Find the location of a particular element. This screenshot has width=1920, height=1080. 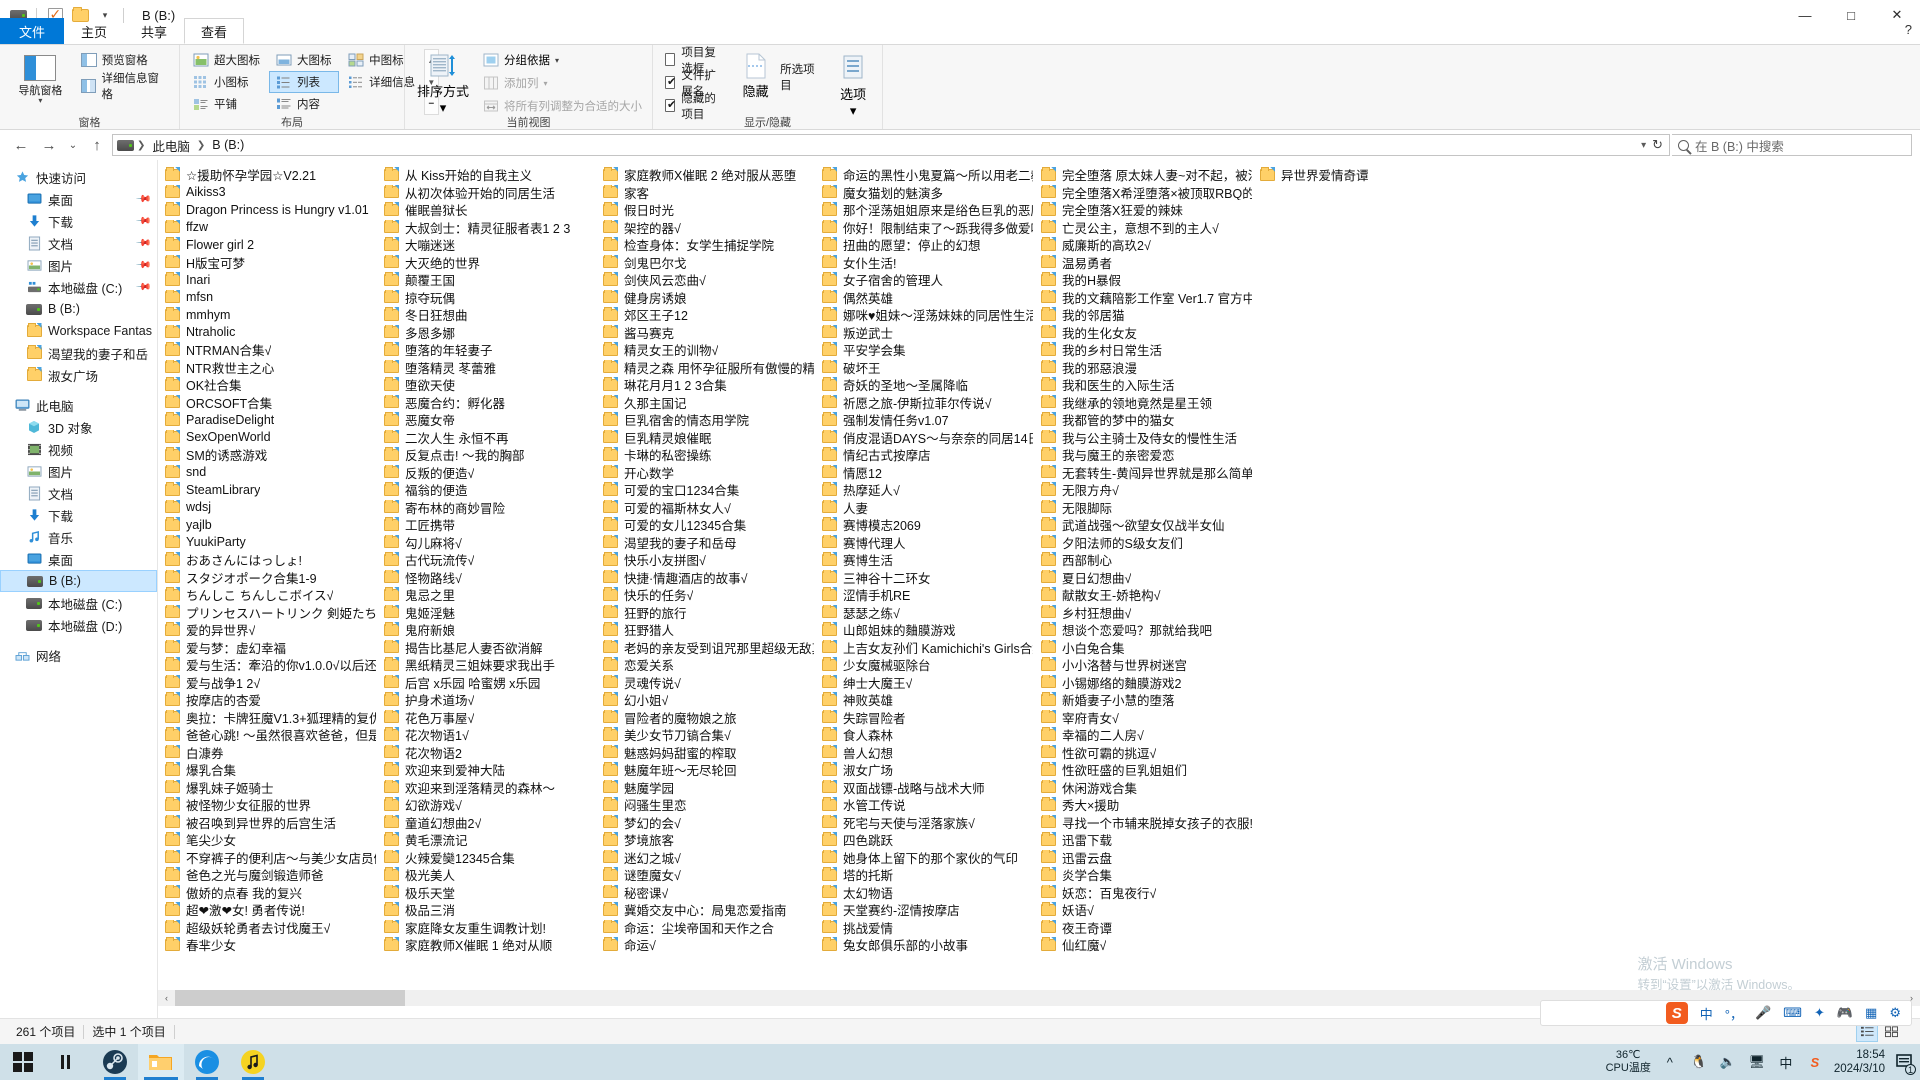

file-list-item: 偶然英雄 is located at coordinates (924, 298).